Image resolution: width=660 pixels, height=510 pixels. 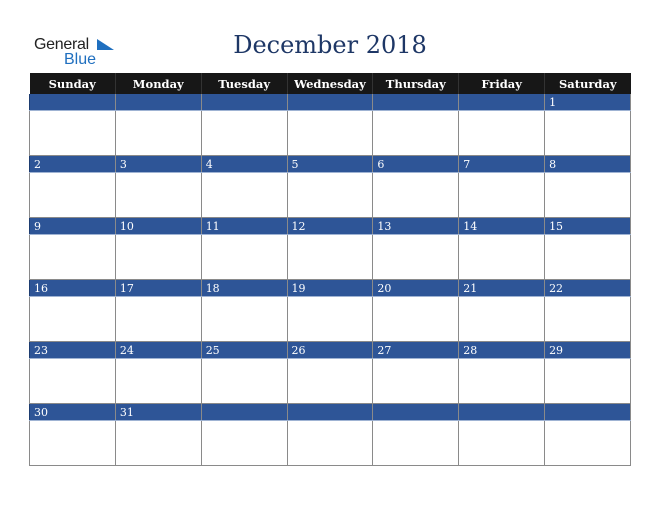 I want to click on weekday-header: Thursday, so click(x=415, y=83).